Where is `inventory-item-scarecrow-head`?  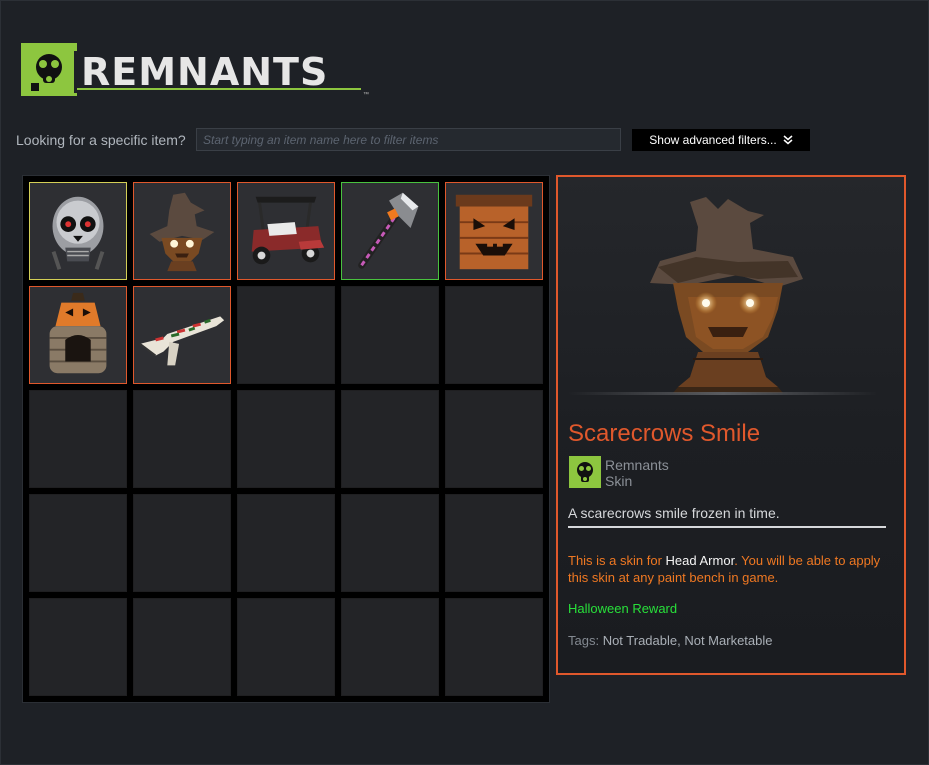
inventory-item-scarecrow-head is located at coordinates (182, 231).